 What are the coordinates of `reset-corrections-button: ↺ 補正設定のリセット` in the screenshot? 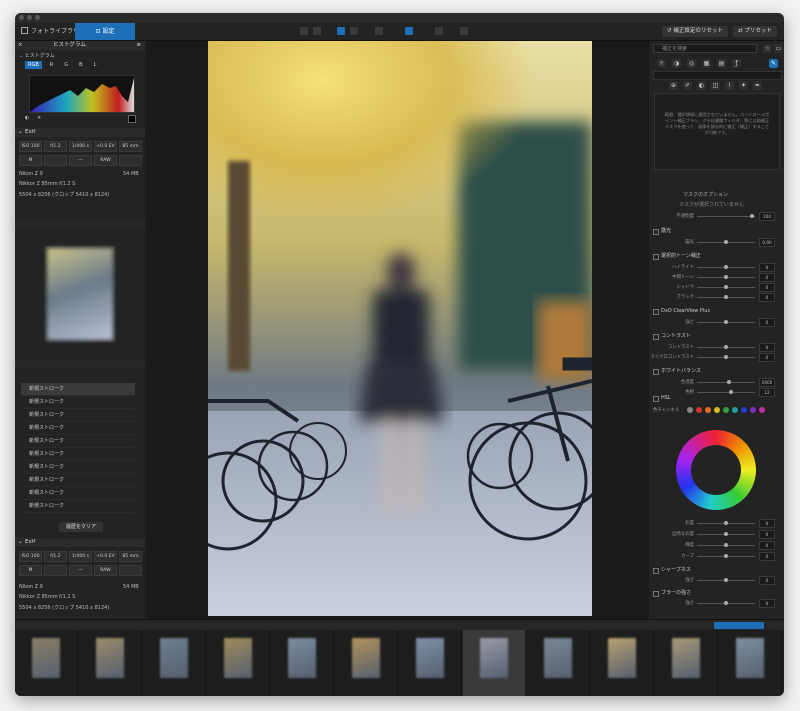 It's located at (695, 31).